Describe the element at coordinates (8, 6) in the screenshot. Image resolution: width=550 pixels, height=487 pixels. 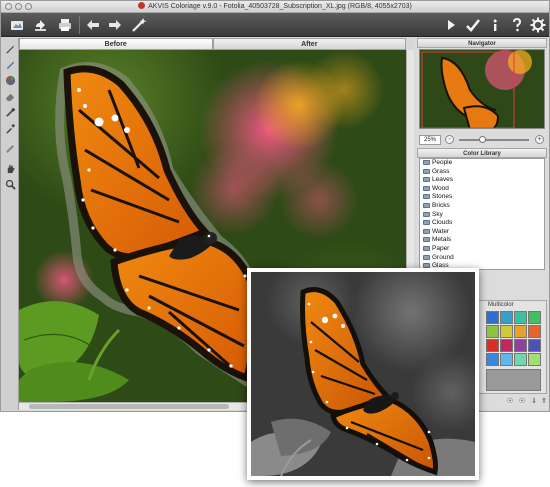
I see `close-window-button` at that location.